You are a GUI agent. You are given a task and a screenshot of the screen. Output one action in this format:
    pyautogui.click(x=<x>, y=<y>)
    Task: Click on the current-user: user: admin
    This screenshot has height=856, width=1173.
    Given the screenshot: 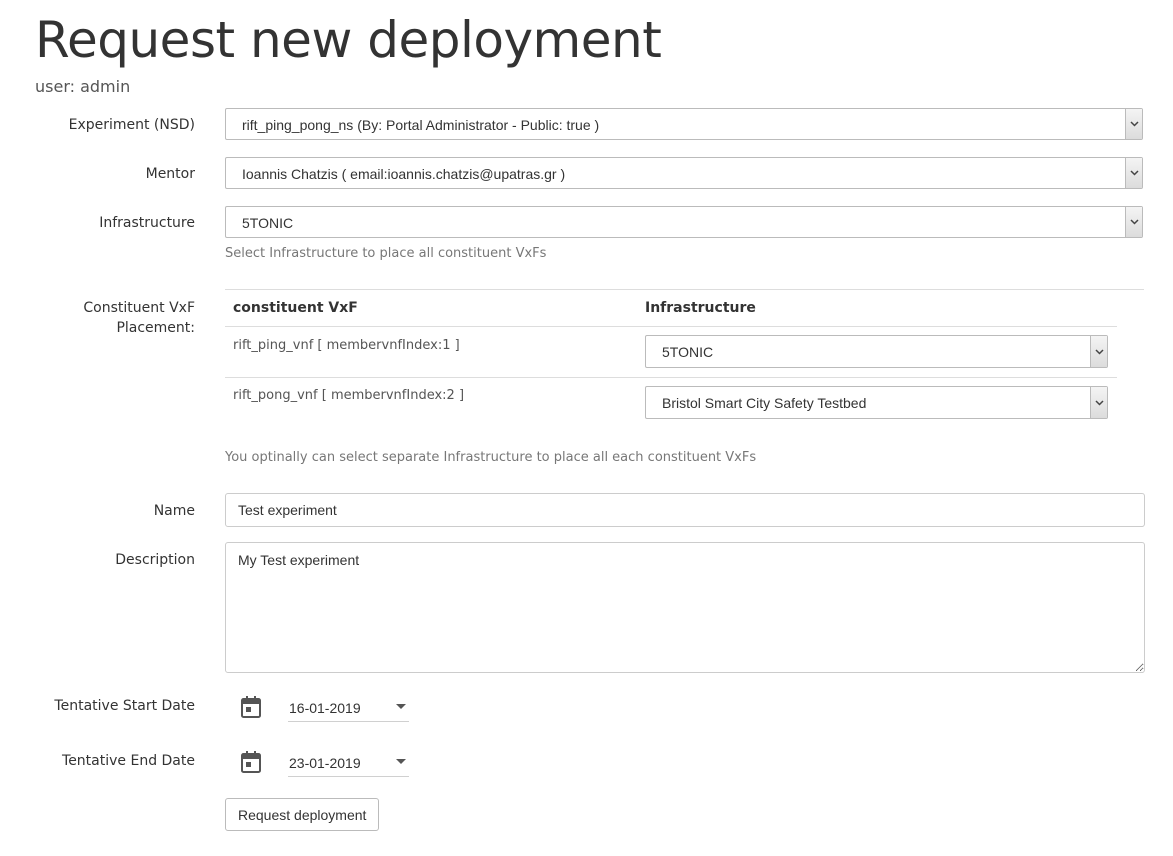 What is the action you would take?
    pyautogui.click(x=83, y=86)
    